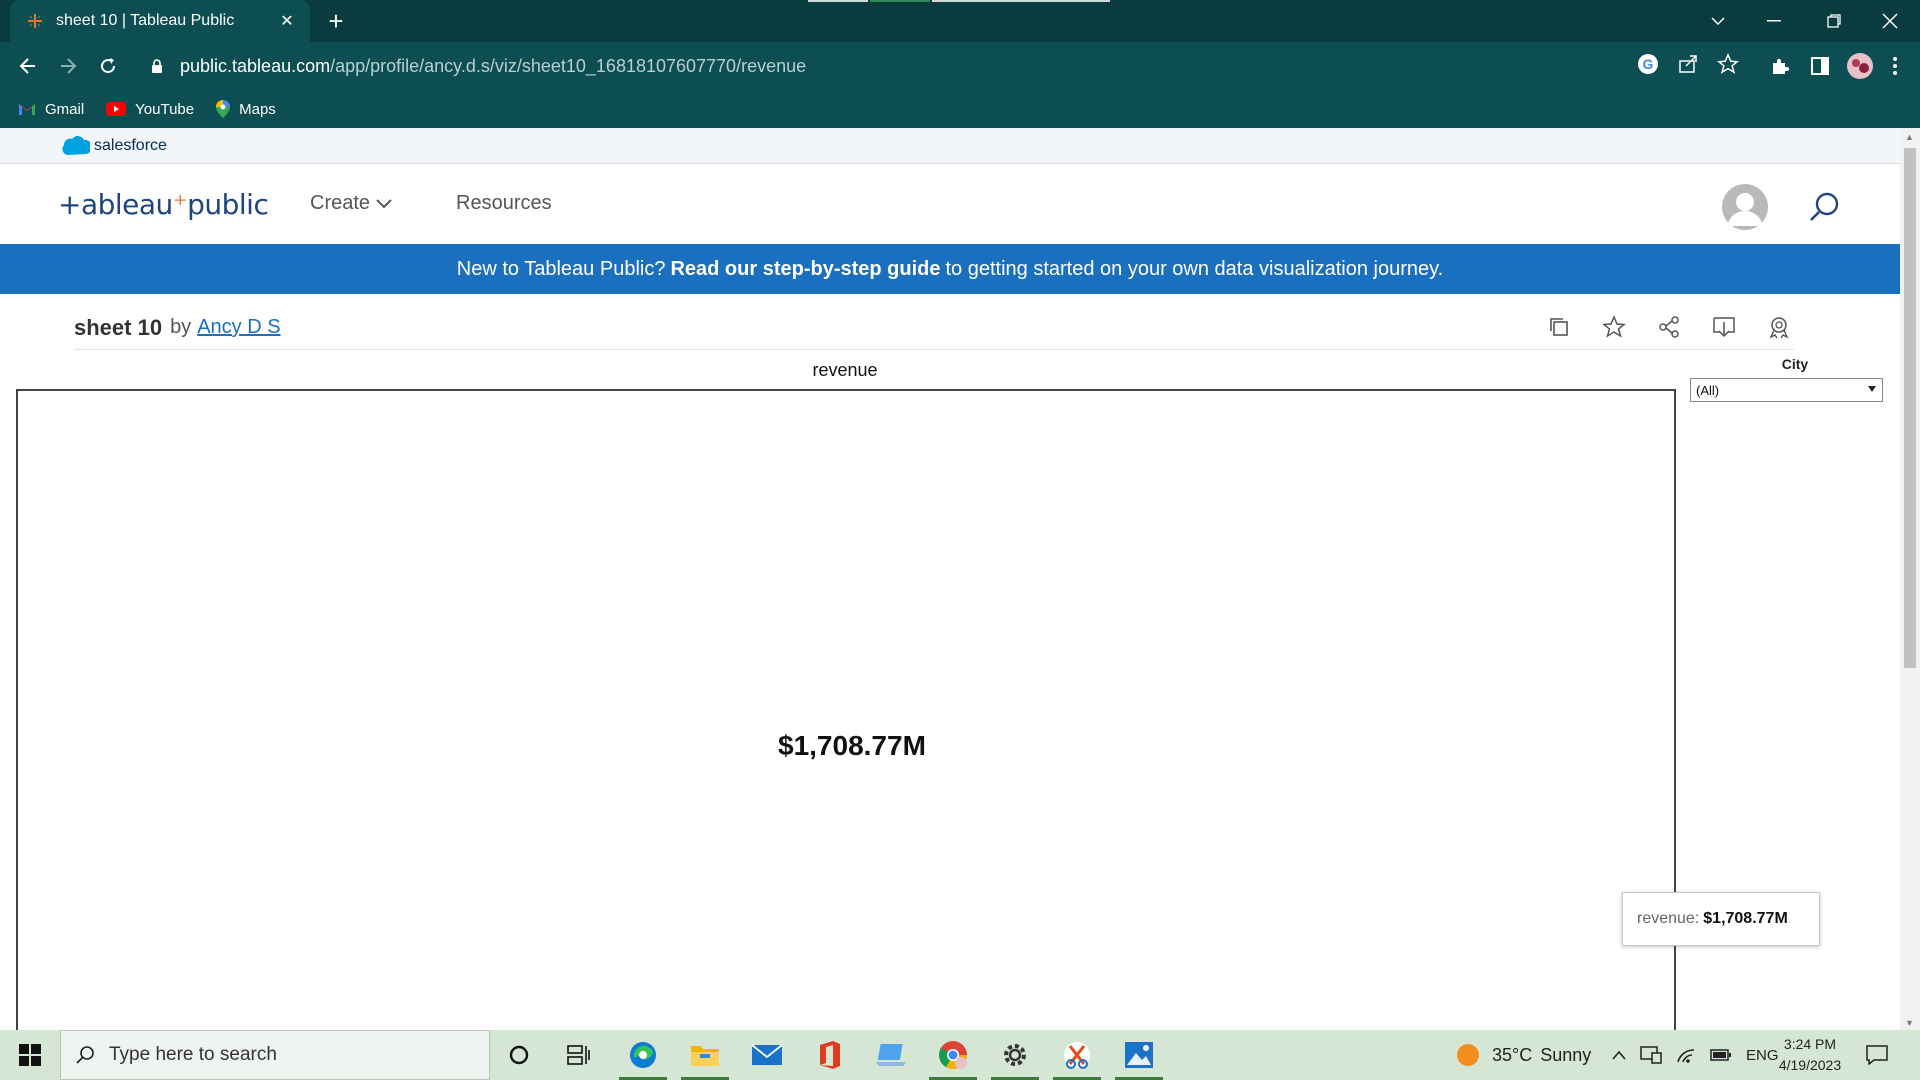  Describe the element at coordinates (115, 204) in the screenshot. I see `logo-wordmark: +ableau` at that location.